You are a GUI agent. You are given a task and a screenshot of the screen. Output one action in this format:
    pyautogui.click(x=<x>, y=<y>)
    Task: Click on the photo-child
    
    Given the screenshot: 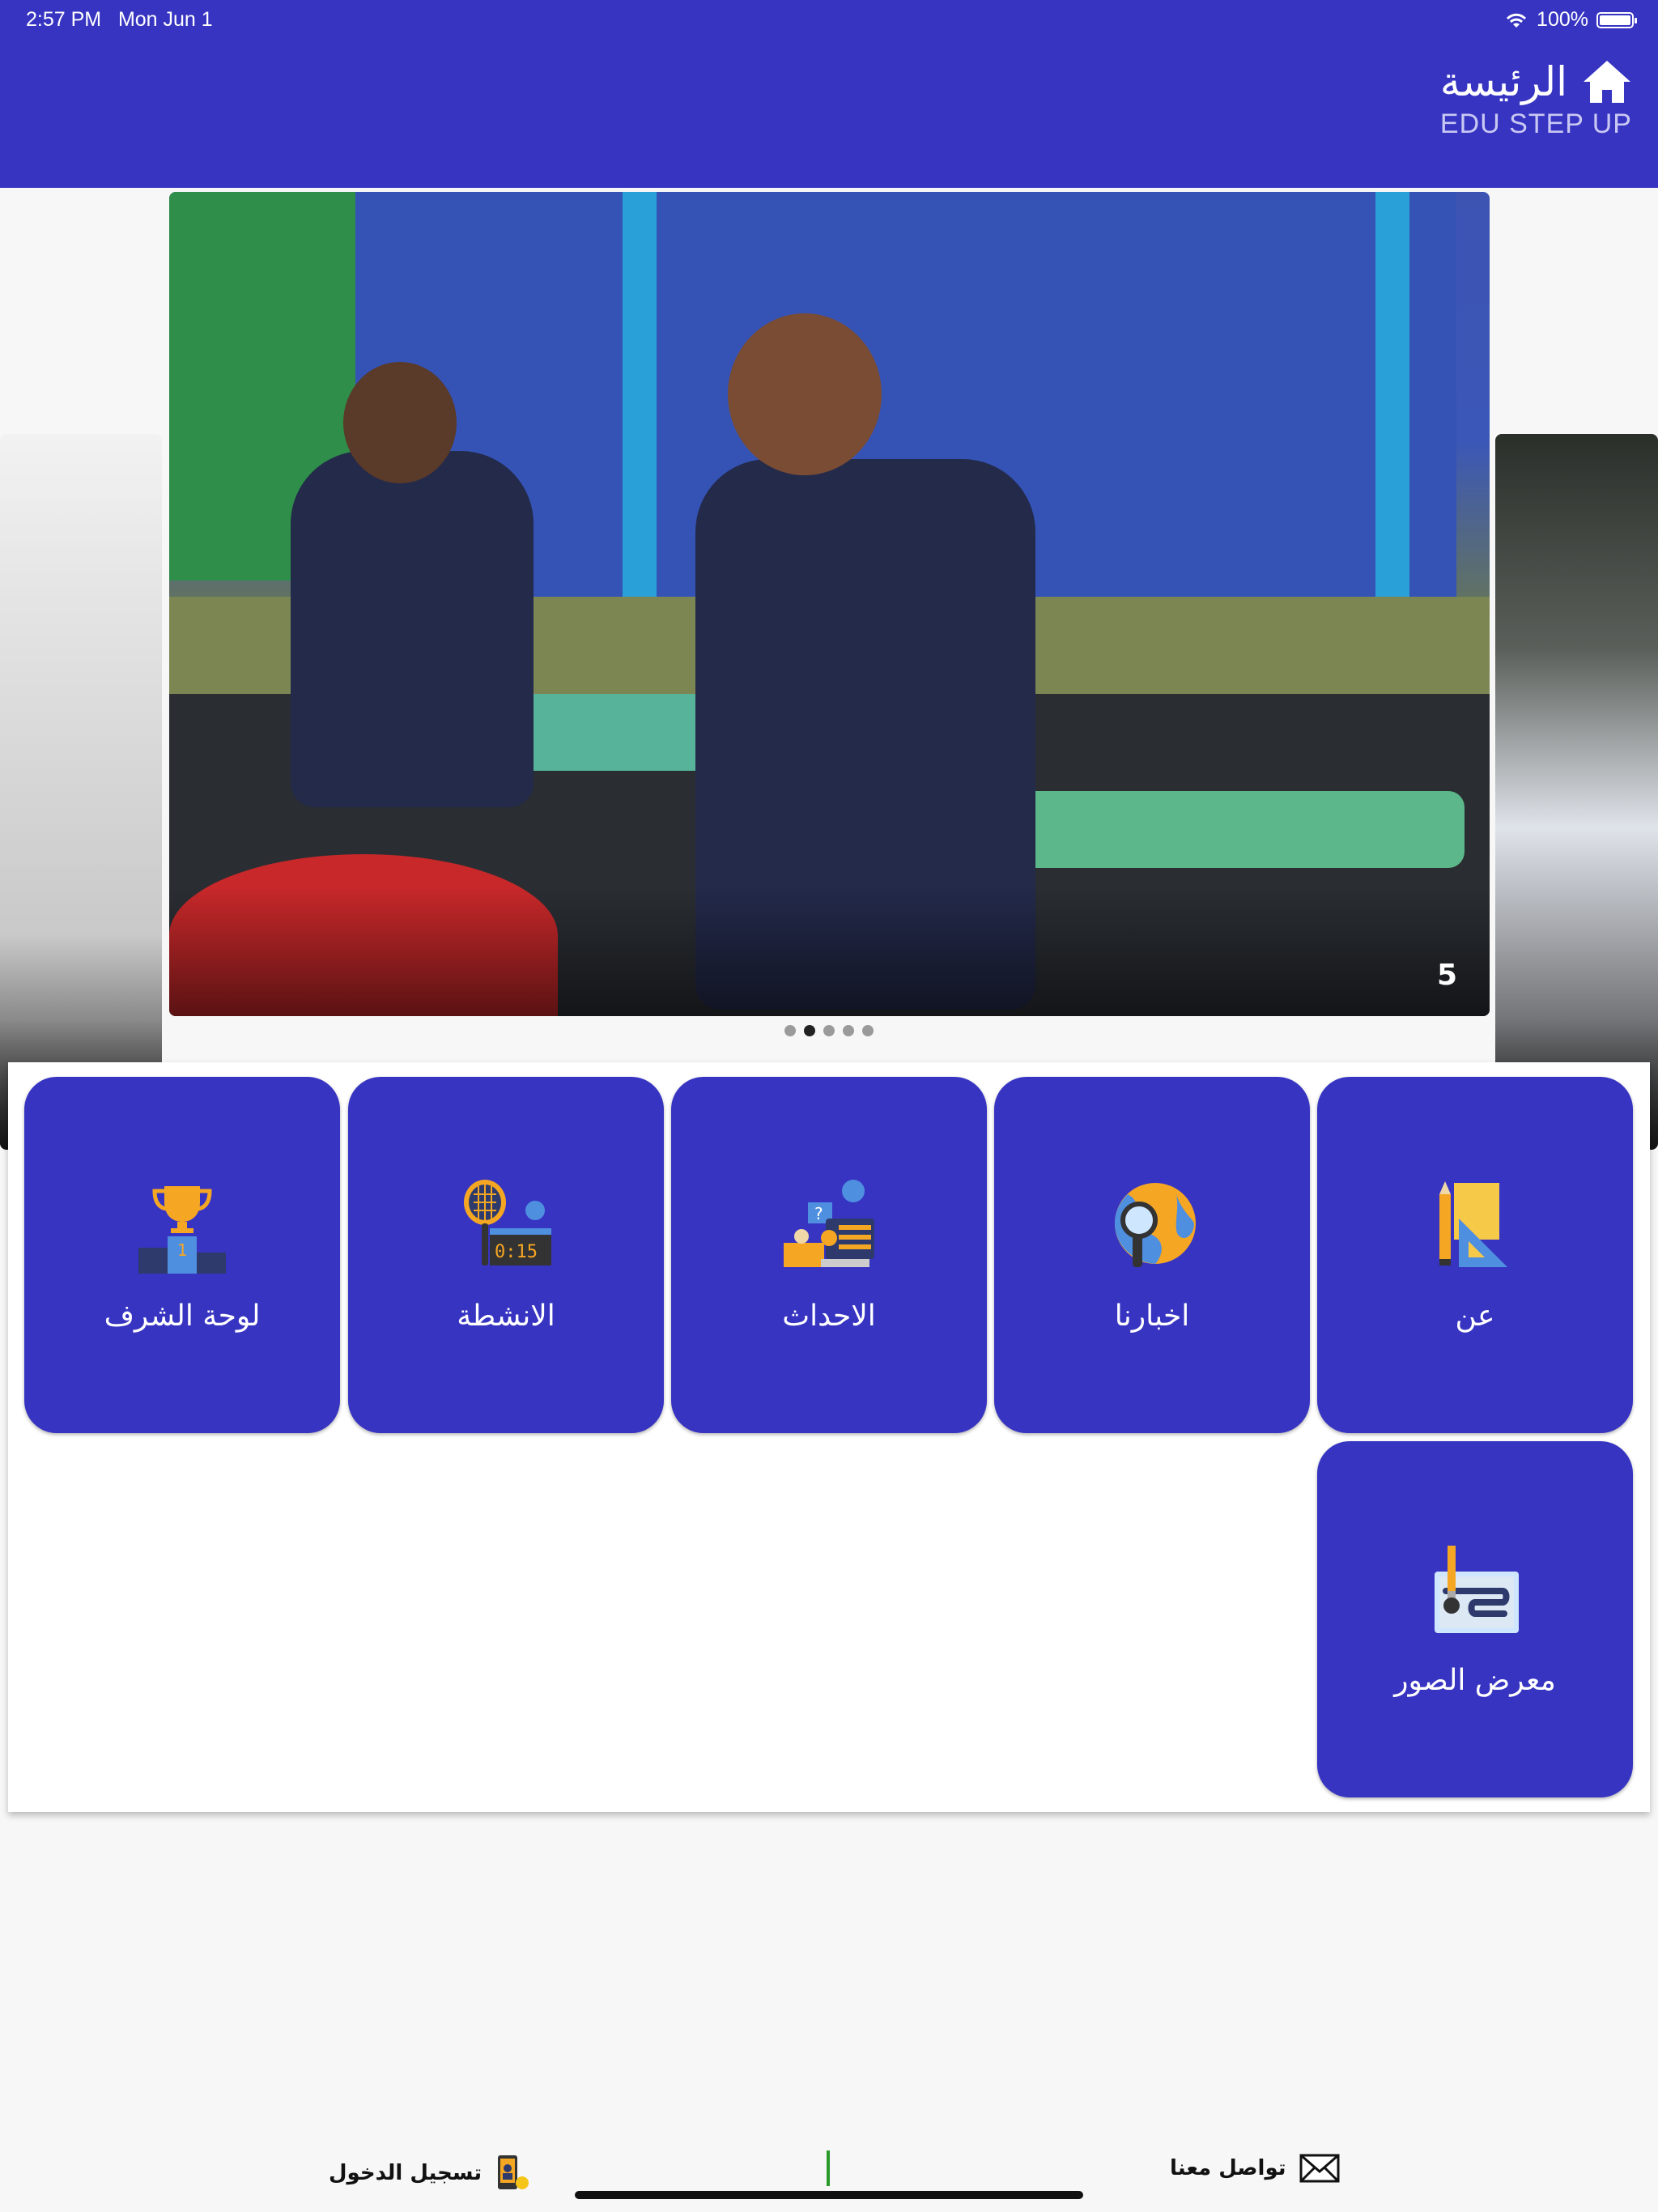 What is the action you would take?
    pyautogui.click(x=412, y=629)
    